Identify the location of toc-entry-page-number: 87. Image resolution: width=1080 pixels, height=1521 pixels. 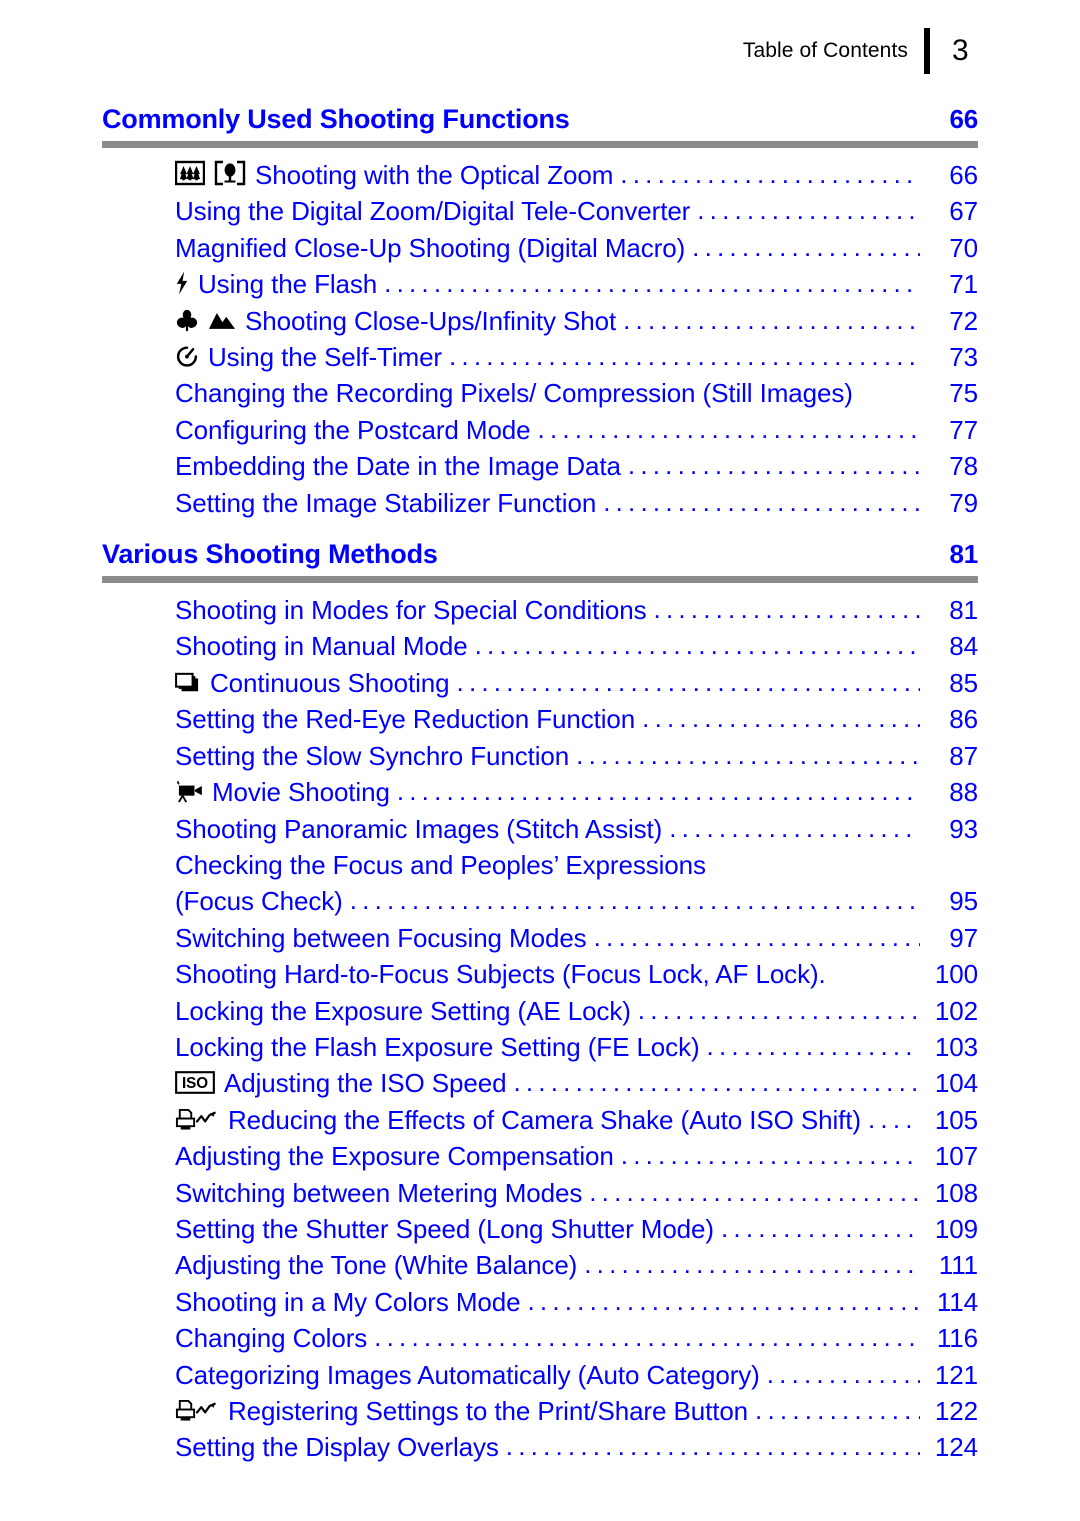
(963, 755).